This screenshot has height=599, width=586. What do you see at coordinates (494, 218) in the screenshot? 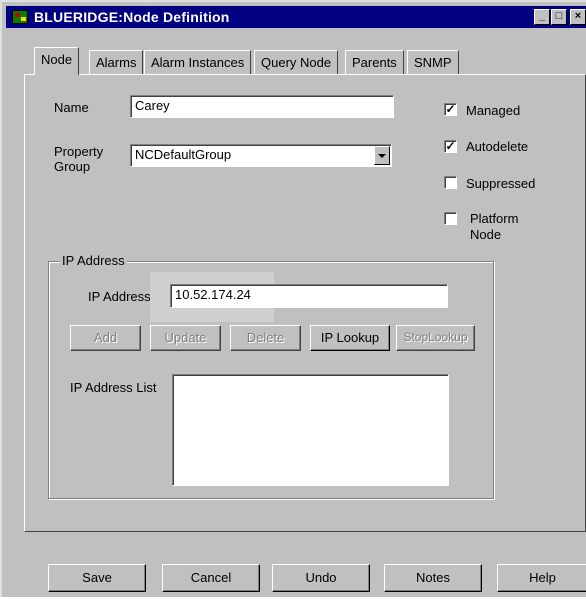
I see `platform-node-label-line1: Platform` at bounding box center [494, 218].